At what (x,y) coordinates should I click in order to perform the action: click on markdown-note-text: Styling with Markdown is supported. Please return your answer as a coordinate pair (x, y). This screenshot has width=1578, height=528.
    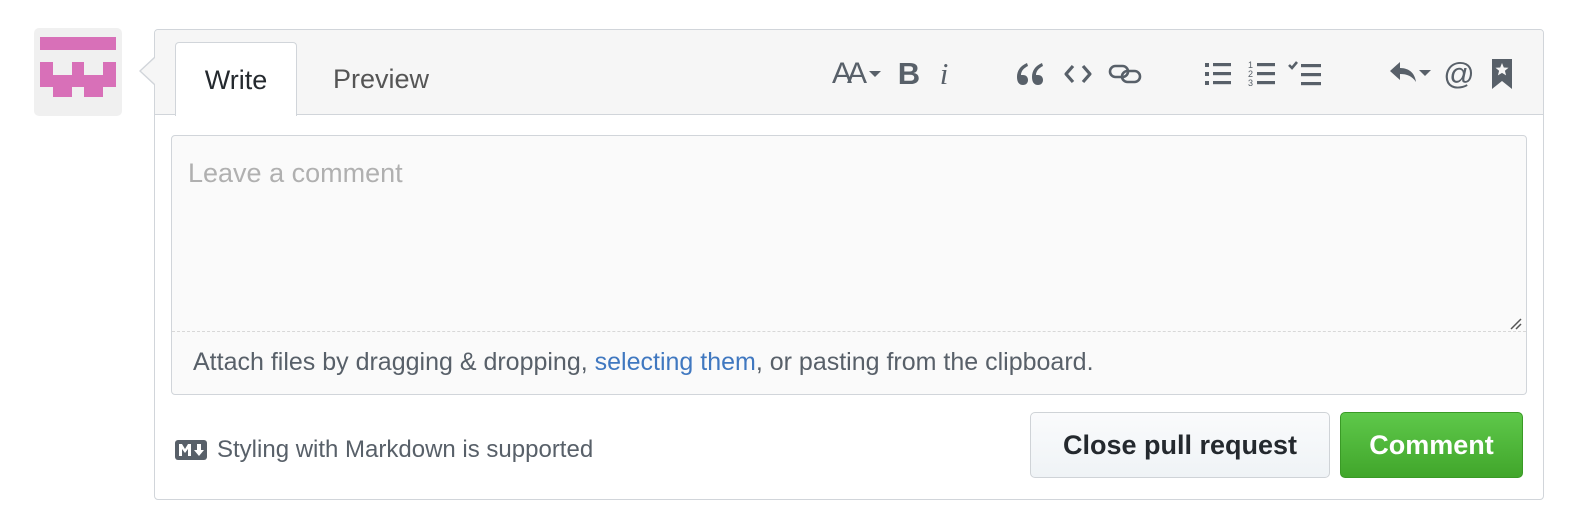
    Looking at the image, I should click on (405, 449).